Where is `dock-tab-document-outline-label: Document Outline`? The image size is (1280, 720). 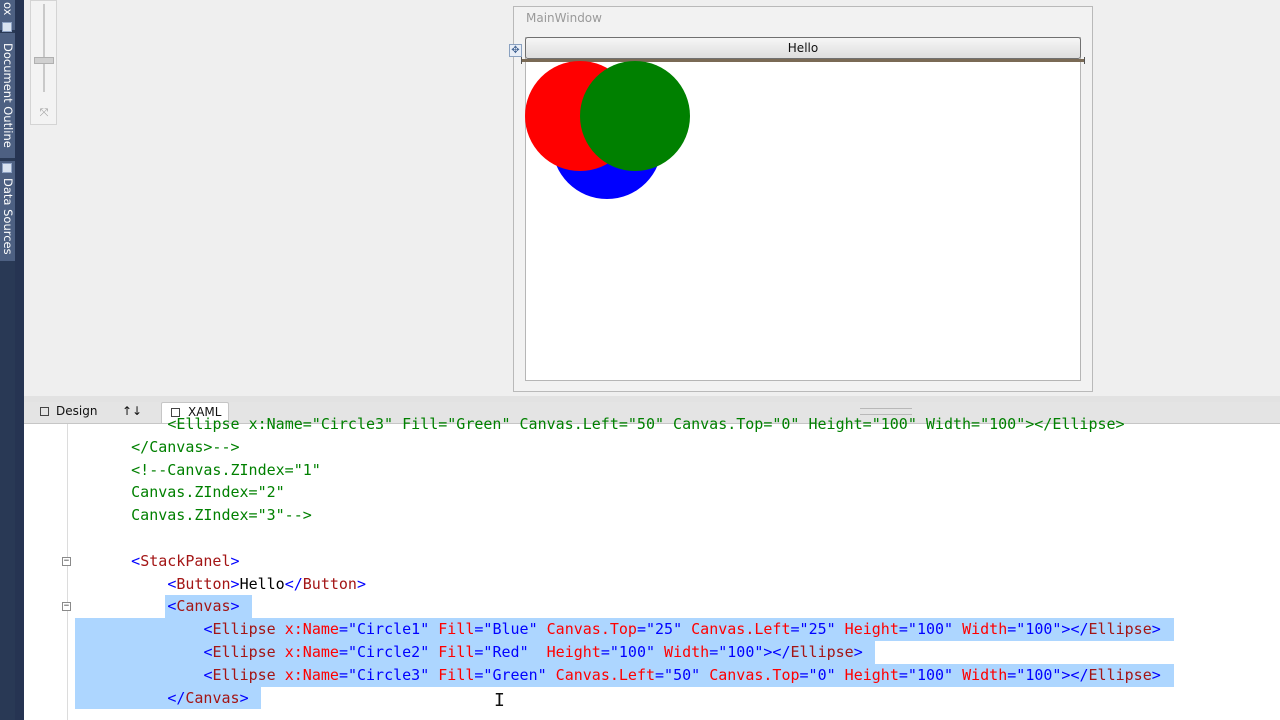 dock-tab-document-outline-label: Document Outline is located at coordinates (8, 95).